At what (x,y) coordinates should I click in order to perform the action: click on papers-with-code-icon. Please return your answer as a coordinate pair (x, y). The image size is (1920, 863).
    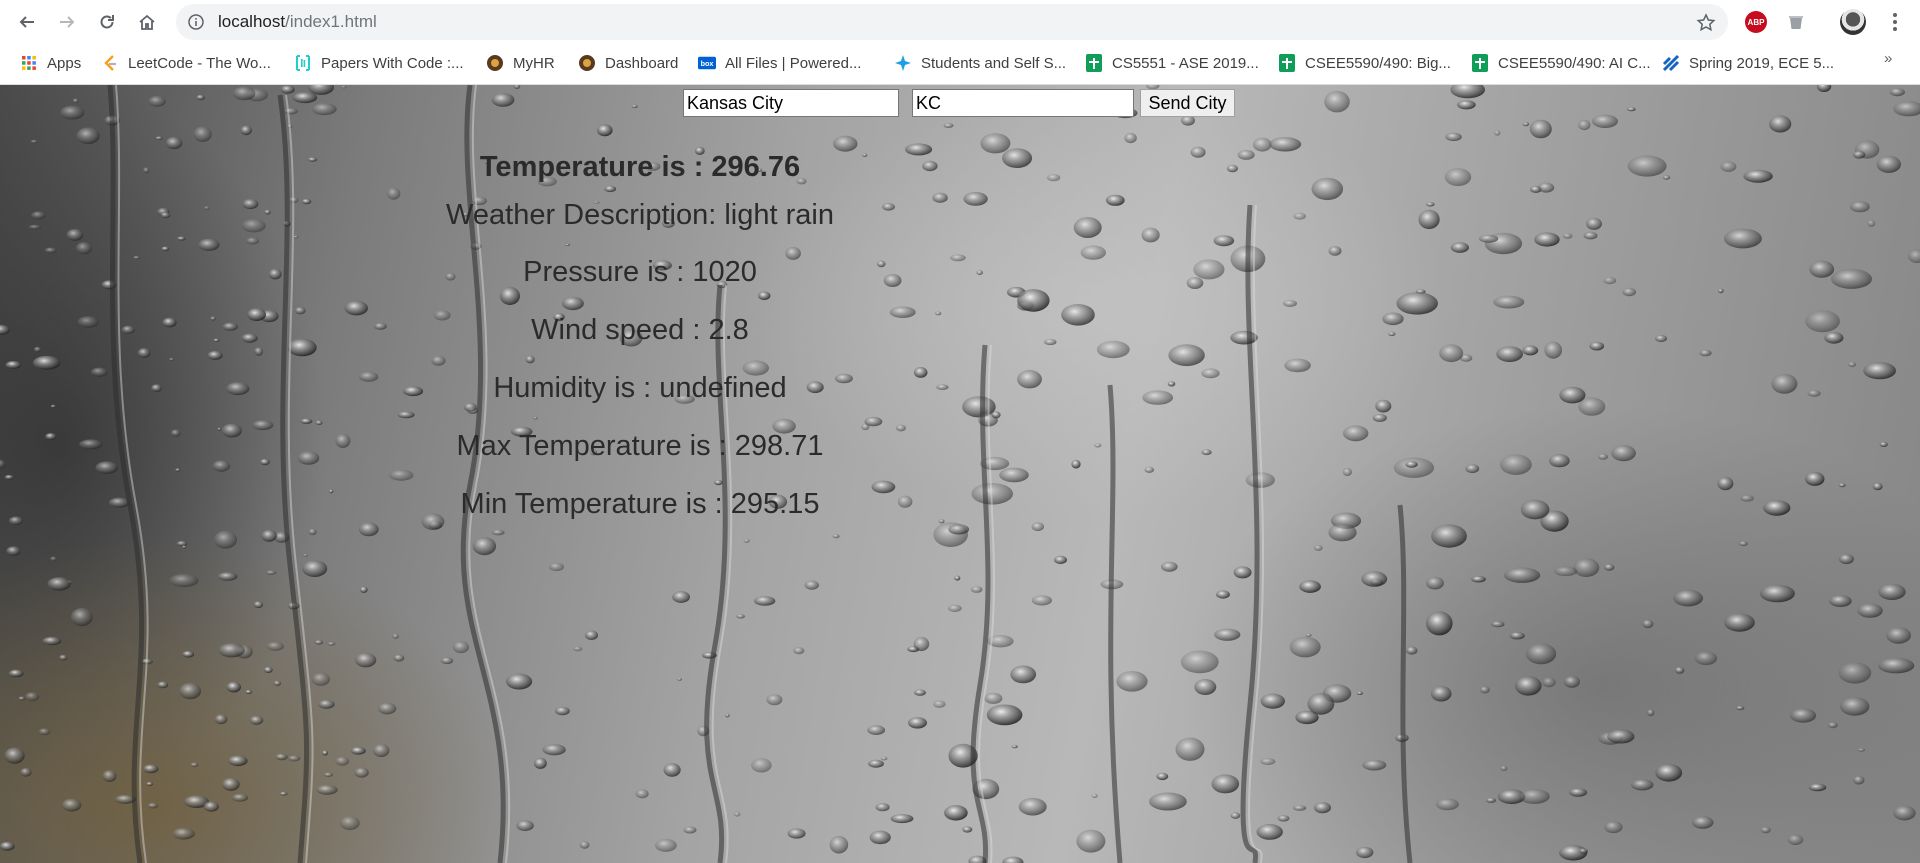
    Looking at the image, I should click on (303, 63).